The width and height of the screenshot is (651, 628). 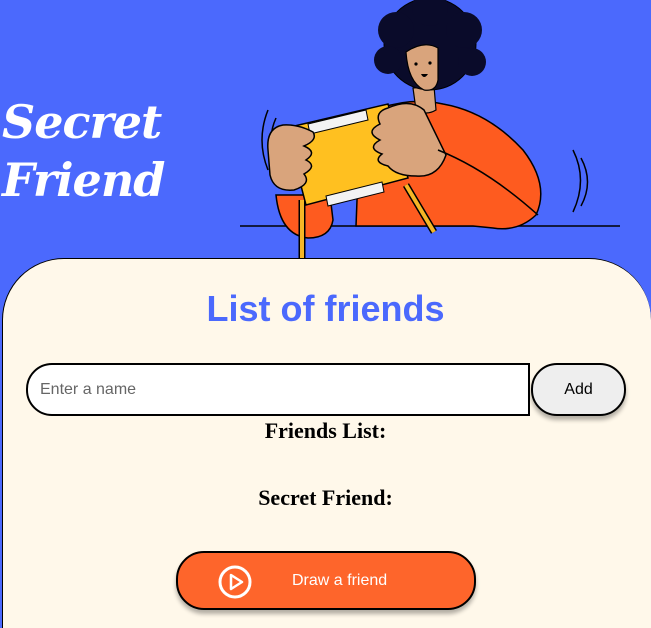 What do you see at coordinates (340, 580) in the screenshot?
I see `draw-friend-label: Draw a friend` at bounding box center [340, 580].